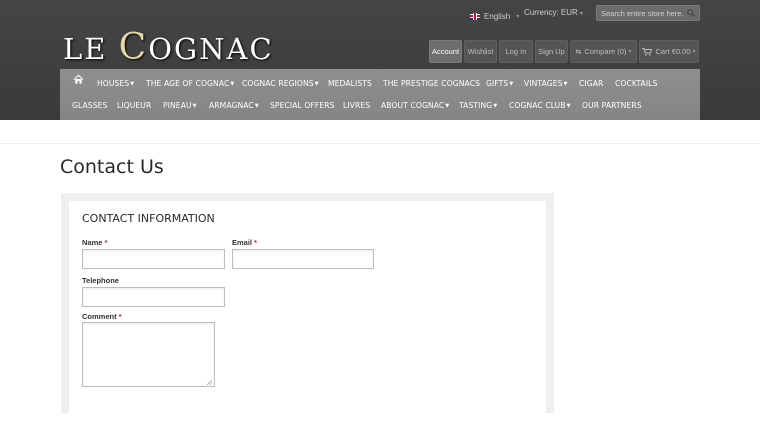 The width and height of the screenshot is (760, 421). What do you see at coordinates (569, 12) in the screenshot?
I see `currency-value: EUR` at bounding box center [569, 12].